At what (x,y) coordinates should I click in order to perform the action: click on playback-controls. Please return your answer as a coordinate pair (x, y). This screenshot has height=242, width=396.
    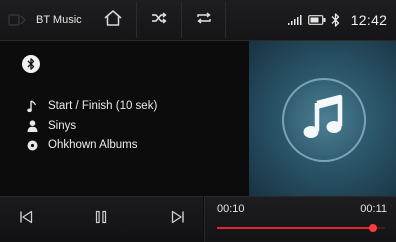
    Looking at the image, I should click on (101, 219).